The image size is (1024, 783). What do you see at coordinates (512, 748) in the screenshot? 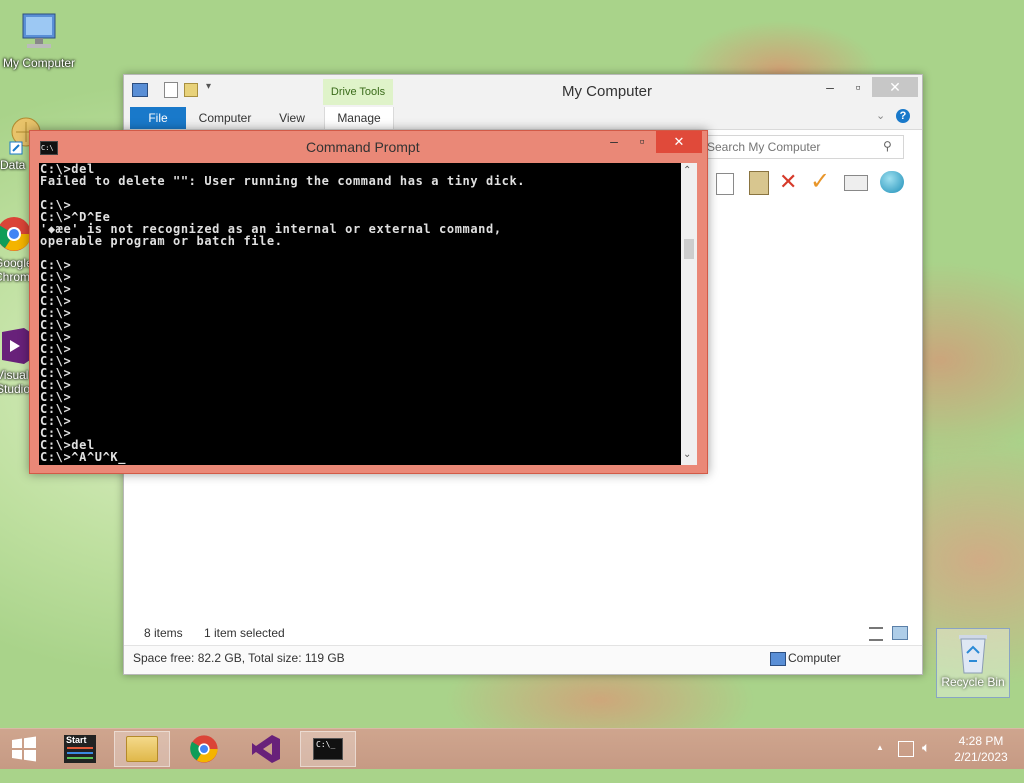
I see `taskbar: Start C:\_ ▲ 🔈︎ 4:28 PM 2/21/2023` at bounding box center [512, 748].